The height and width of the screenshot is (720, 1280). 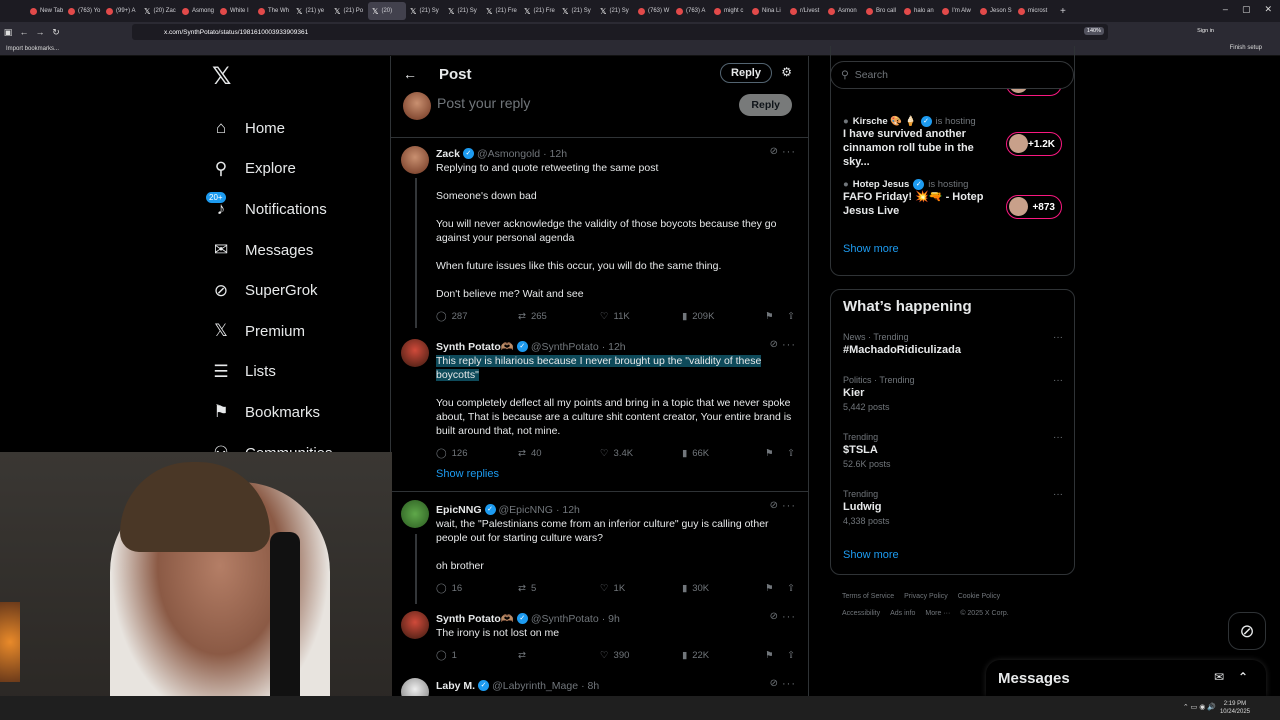 What do you see at coordinates (953, 393) in the screenshot?
I see `trend-item: Politics · Trending Kier 5,442 posts ···` at bounding box center [953, 393].